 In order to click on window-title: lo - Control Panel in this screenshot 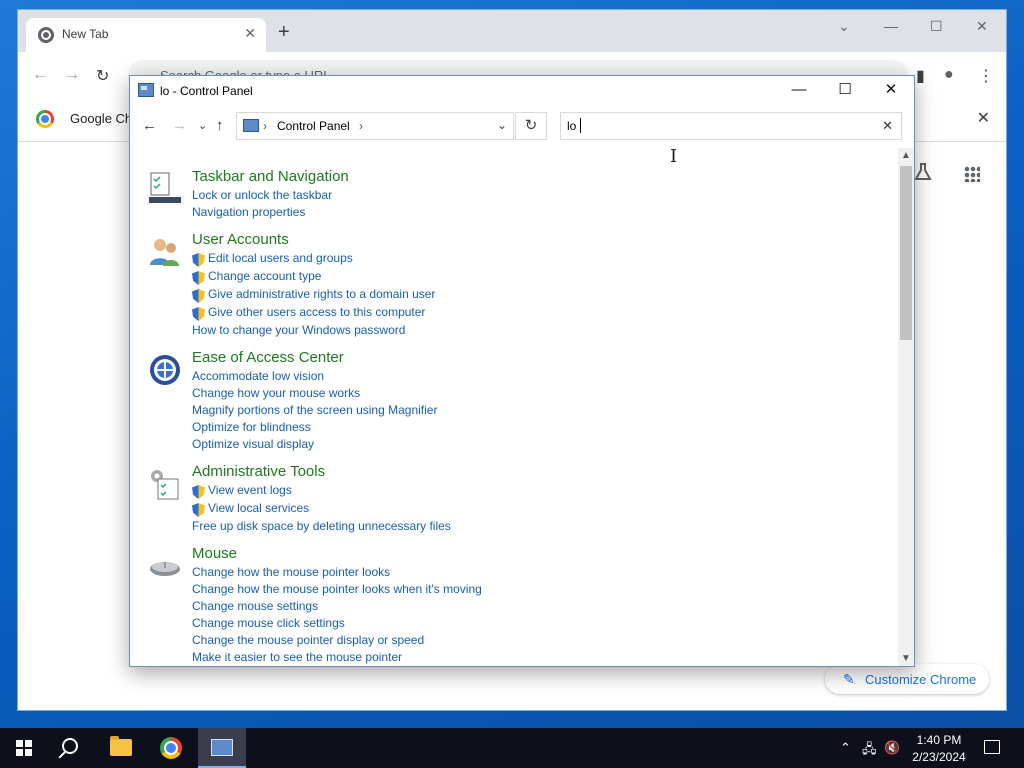, I will do `click(206, 91)`.